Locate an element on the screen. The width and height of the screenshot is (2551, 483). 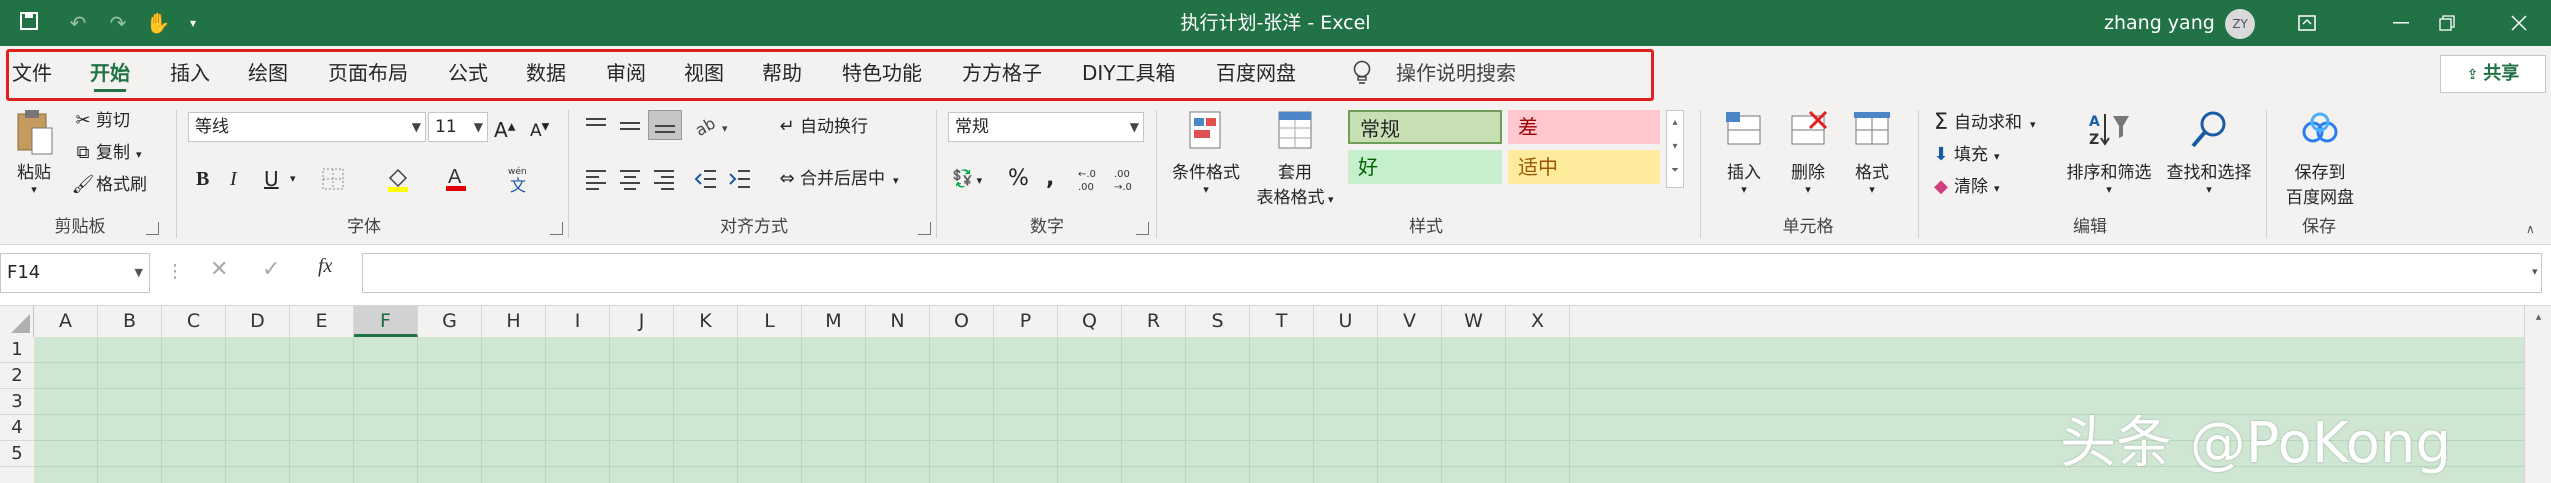
column-header: K is located at coordinates (706, 321).